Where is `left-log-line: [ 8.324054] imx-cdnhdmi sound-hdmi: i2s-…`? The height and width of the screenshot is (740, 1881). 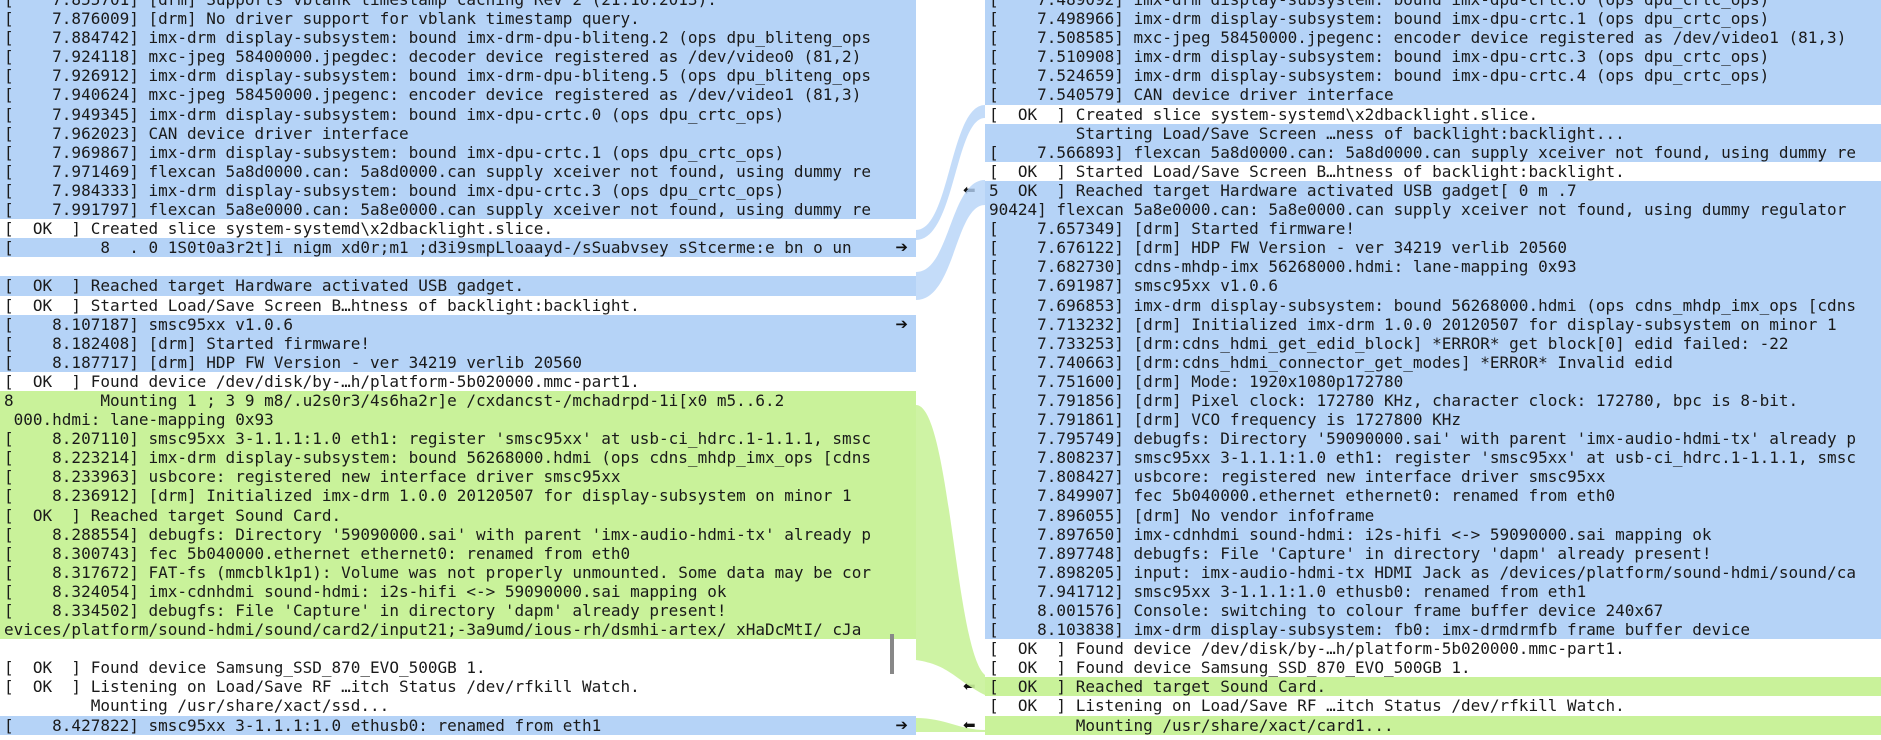
left-log-line: [ 8.324054] imx-cdnhdmi sound-hdmi: i2s-… is located at coordinates (458, 591).